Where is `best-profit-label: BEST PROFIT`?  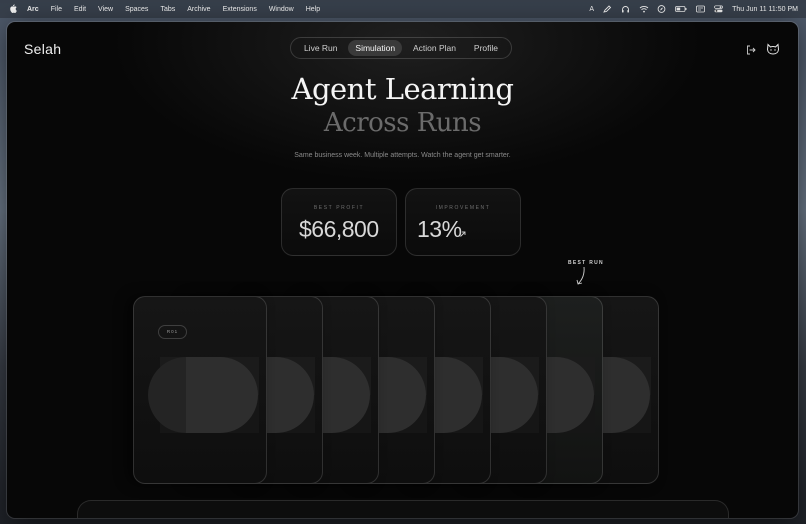 best-profit-label: BEST PROFIT is located at coordinates (339, 208).